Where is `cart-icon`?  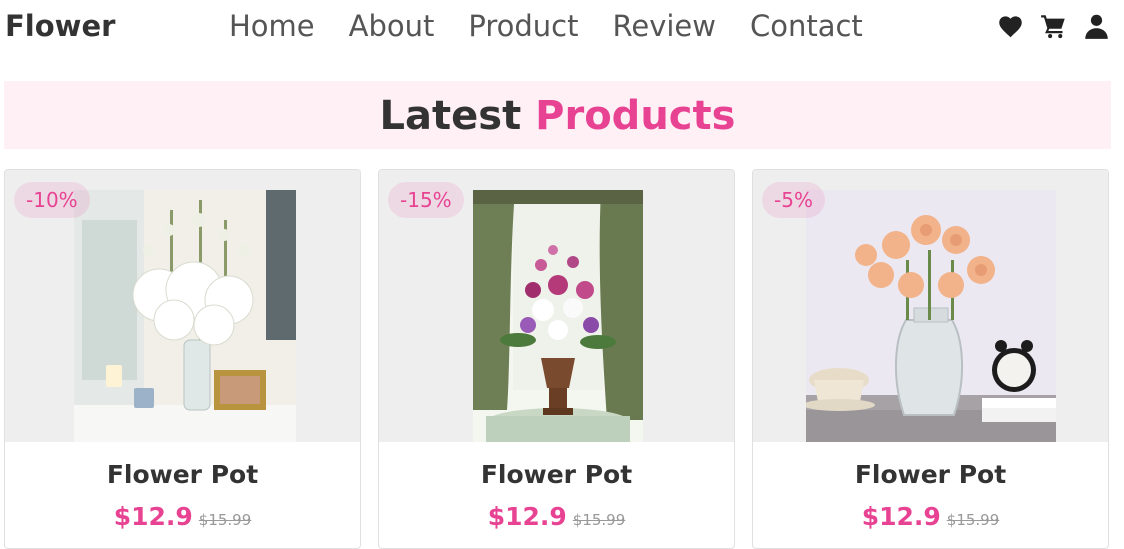 cart-icon is located at coordinates (1053, 26).